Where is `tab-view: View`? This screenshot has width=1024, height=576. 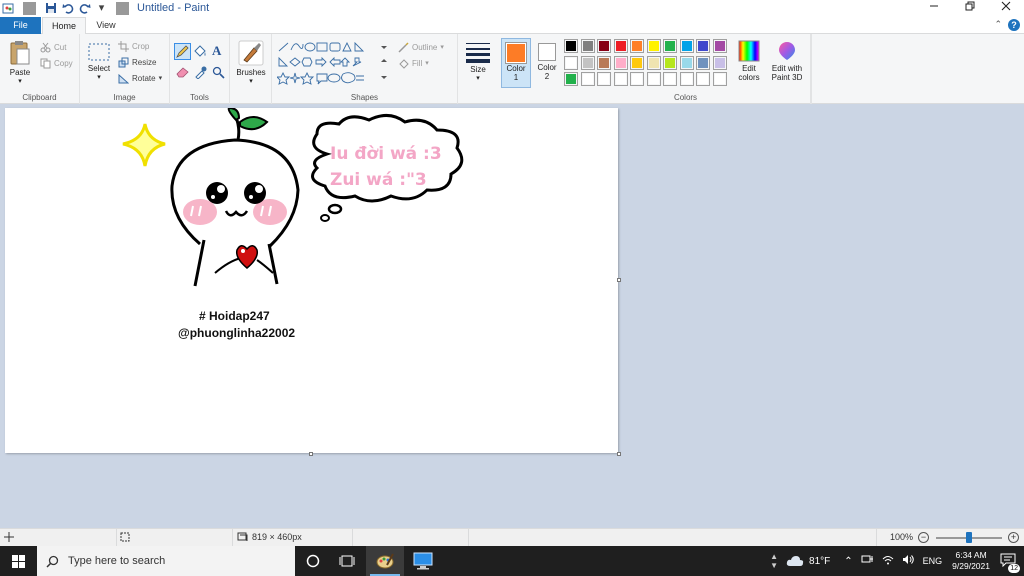 tab-view: View is located at coordinates (106, 25).